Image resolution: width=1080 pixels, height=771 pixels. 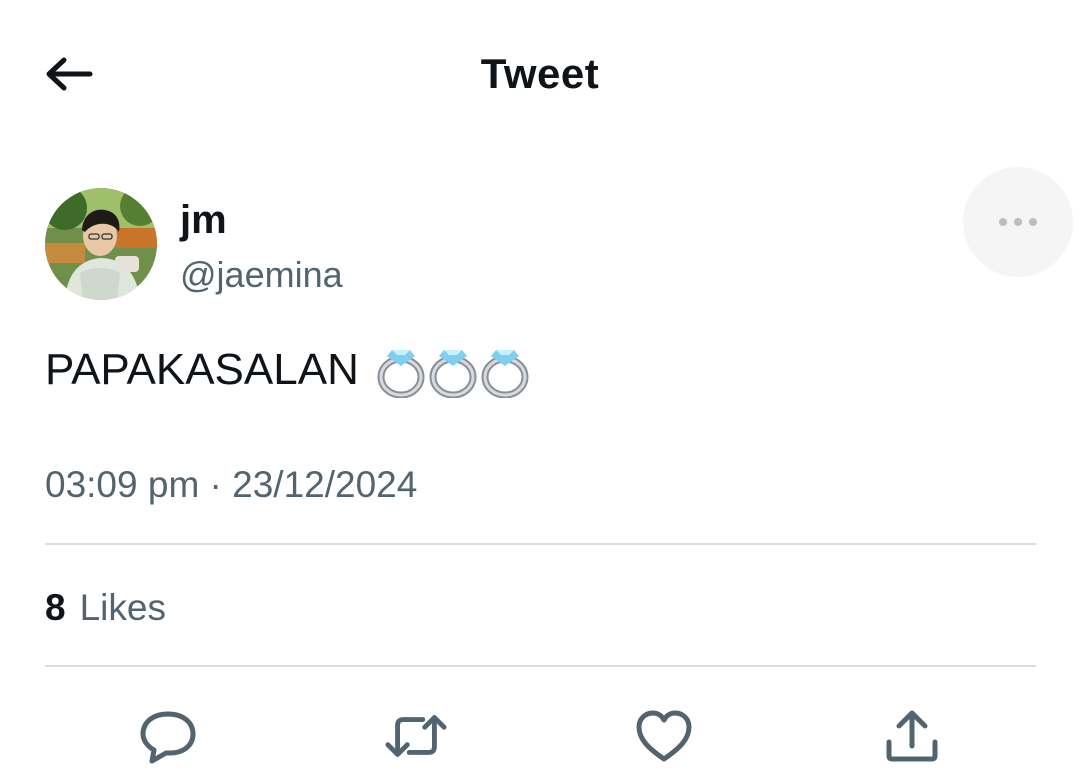 What do you see at coordinates (231, 485) in the screenshot?
I see `tweet-timestamp: 03:09 pm · 23/12/2024` at bounding box center [231, 485].